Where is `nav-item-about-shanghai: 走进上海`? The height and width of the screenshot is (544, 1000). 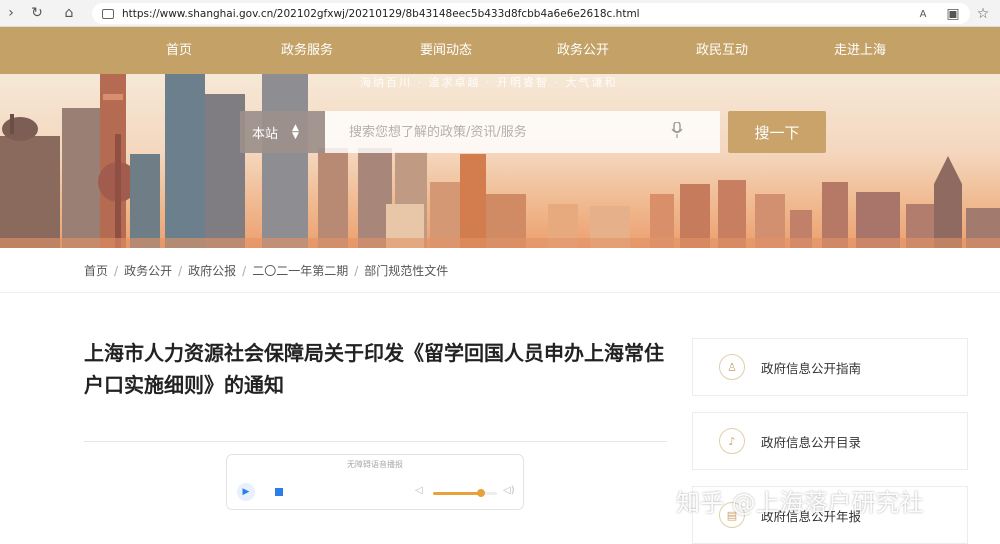 nav-item-about-shanghai: 走进上海 is located at coordinates (860, 50).